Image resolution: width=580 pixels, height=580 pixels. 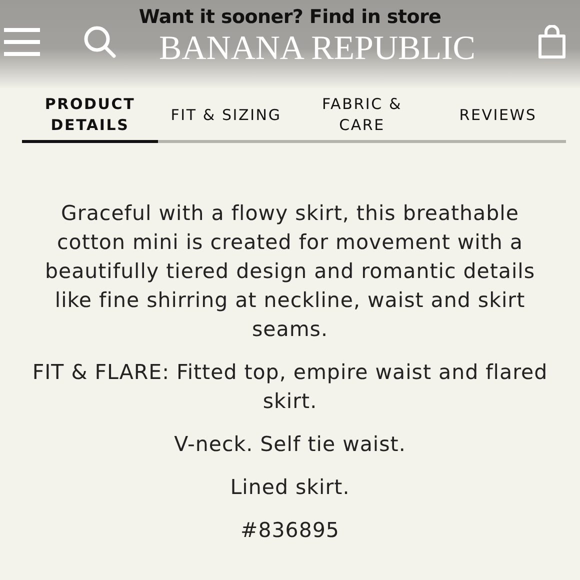 What do you see at coordinates (226, 115) in the screenshot?
I see `tab: FIT & SIZING` at bounding box center [226, 115].